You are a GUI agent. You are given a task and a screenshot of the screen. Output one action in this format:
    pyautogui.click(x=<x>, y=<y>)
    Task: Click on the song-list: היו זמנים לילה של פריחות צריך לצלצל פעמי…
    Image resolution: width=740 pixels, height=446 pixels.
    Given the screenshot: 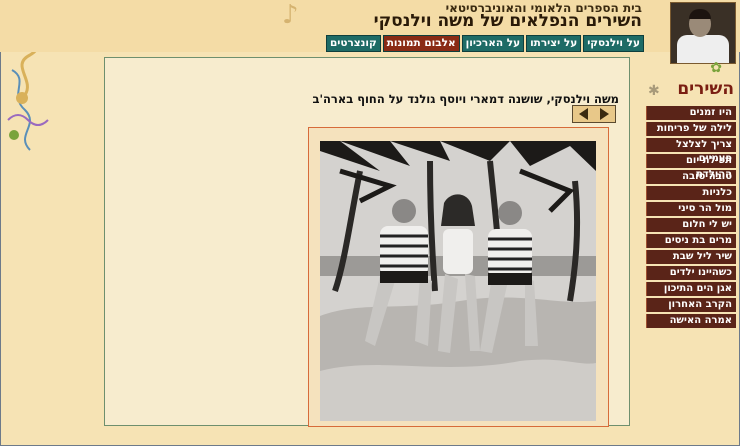 What is the action you would take?
    pyautogui.click(x=691, y=217)
    